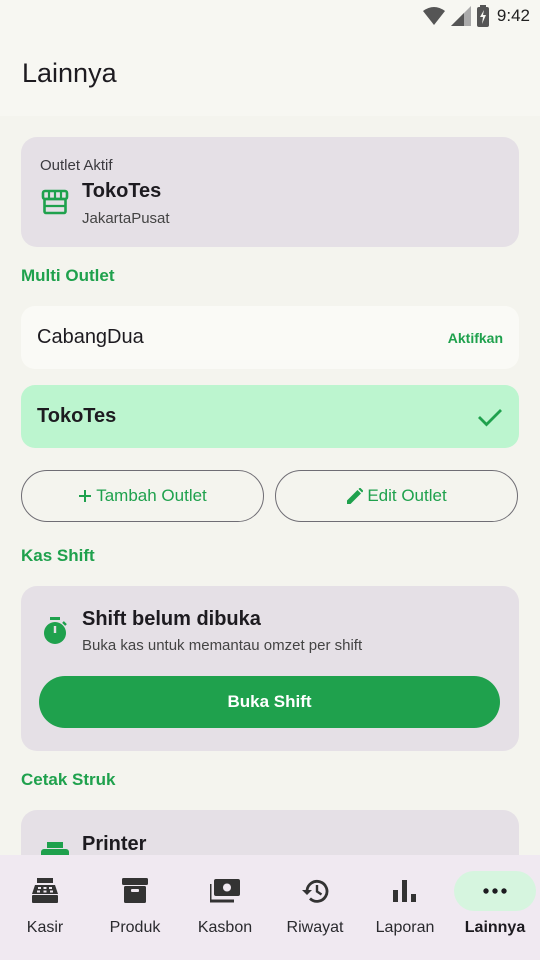 Image resolution: width=540 pixels, height=960 pixels. What do you see at coordinates (151, 495) in the screenshot?
I see `add-outlet-label: Tambah Outlet` at bounding box center [151, 495].